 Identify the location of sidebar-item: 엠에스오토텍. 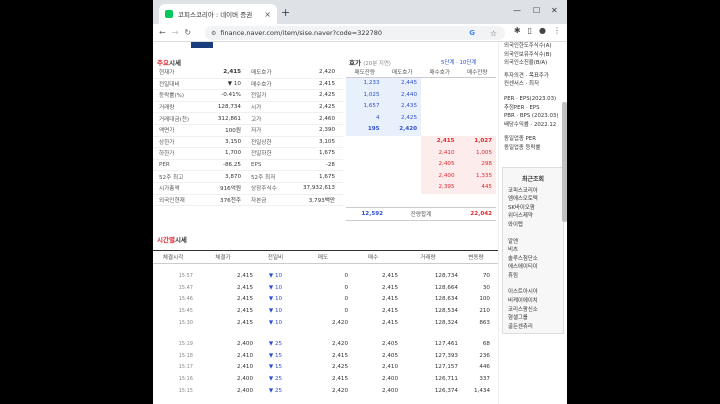
(533, 199).